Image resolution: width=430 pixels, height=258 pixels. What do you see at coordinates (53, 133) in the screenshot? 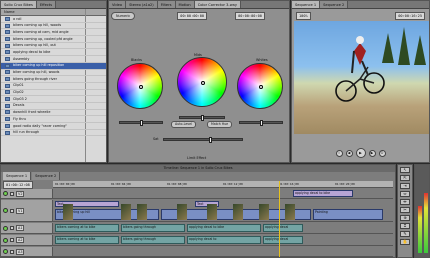
I see `browser-item: hill run through` at bounding box center [53, 133].